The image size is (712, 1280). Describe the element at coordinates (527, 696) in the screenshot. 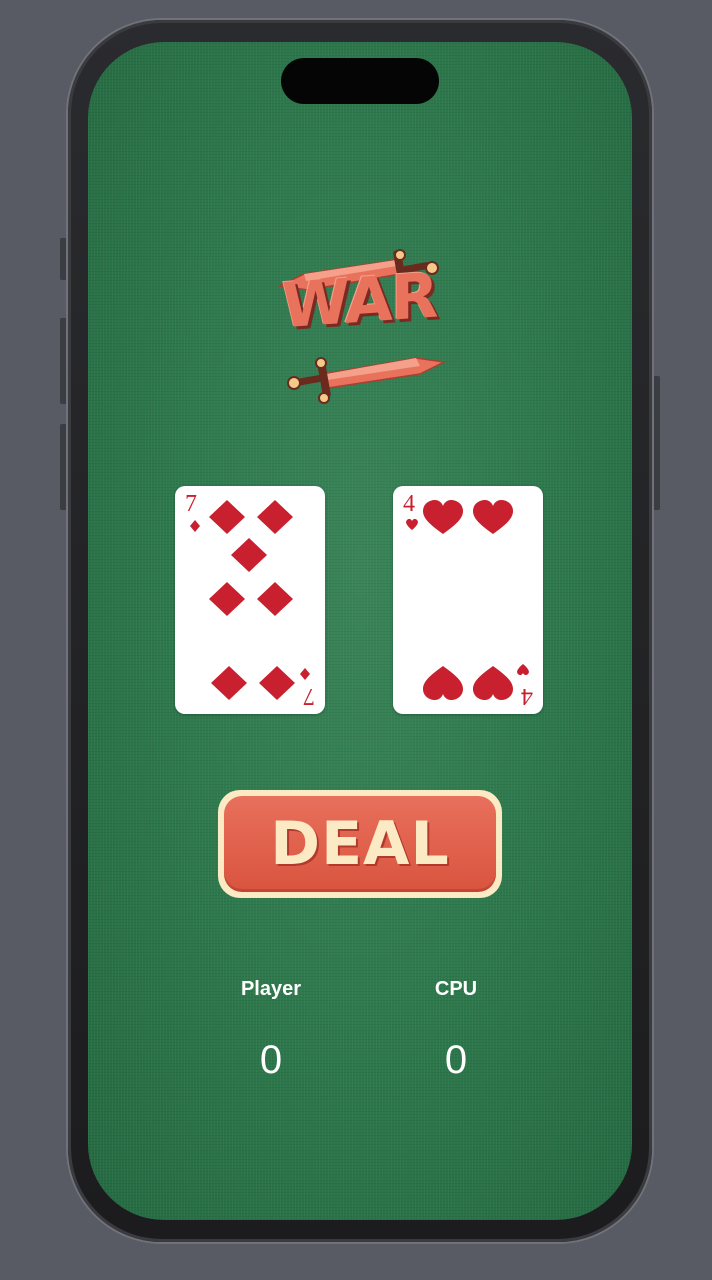

I see `cpu-card-rank-bottom: 4` at that location.